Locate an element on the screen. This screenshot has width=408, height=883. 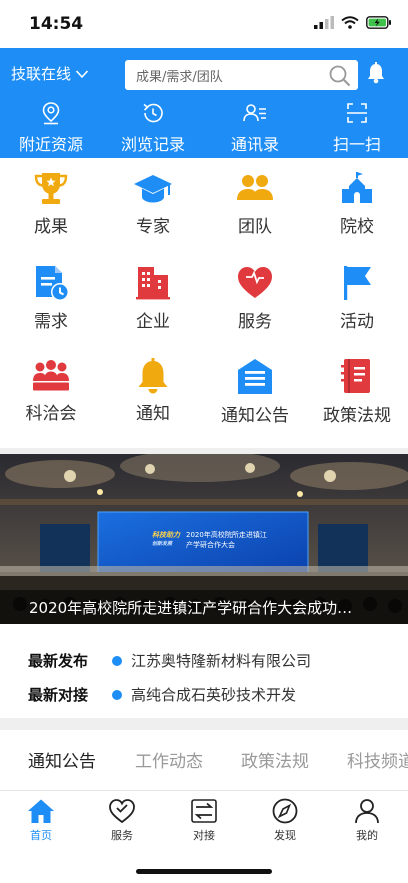
team-icon is located at coordinates (255, 187).